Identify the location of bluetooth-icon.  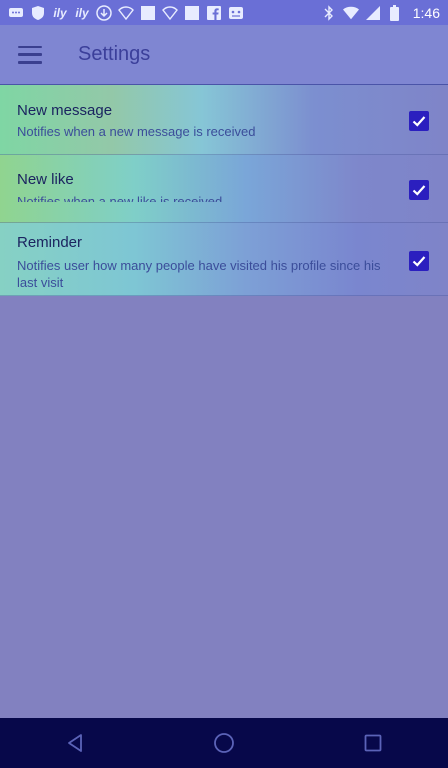
(329, 12).